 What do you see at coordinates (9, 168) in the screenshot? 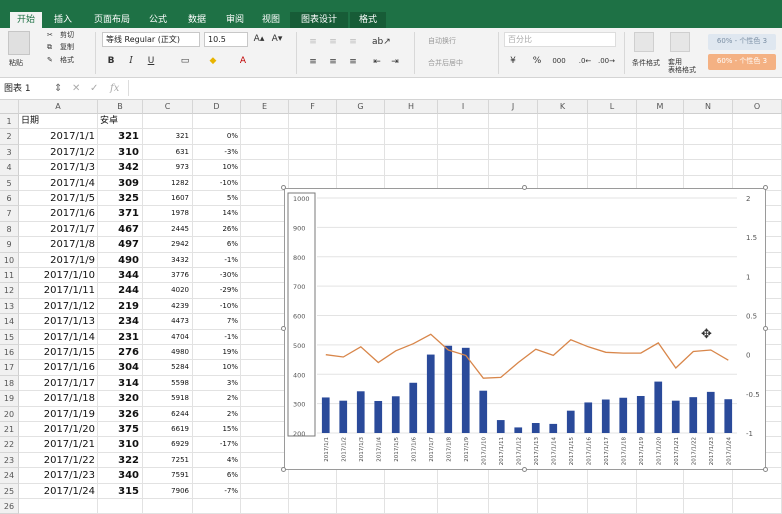
I see `row-header: 4` at bounding box center [9, 168].